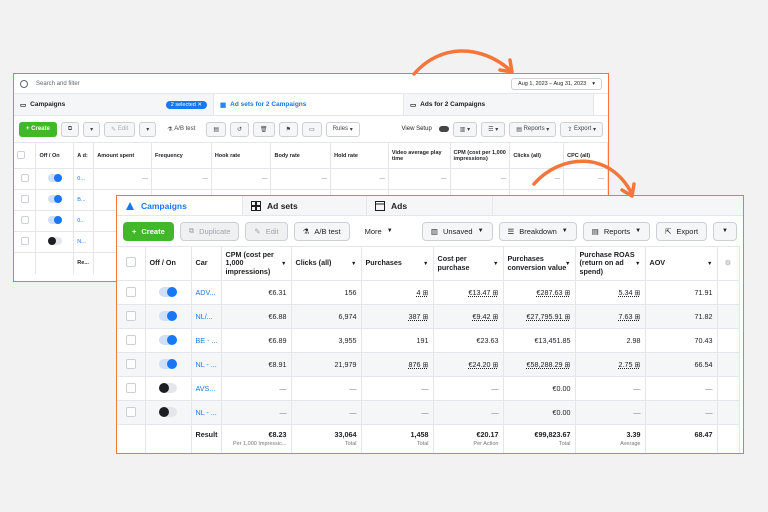  Describe the element at coordinates (428, 388) in the screenshot. I see `table-row: AVS... — — — — €0.00 — —` at that location.